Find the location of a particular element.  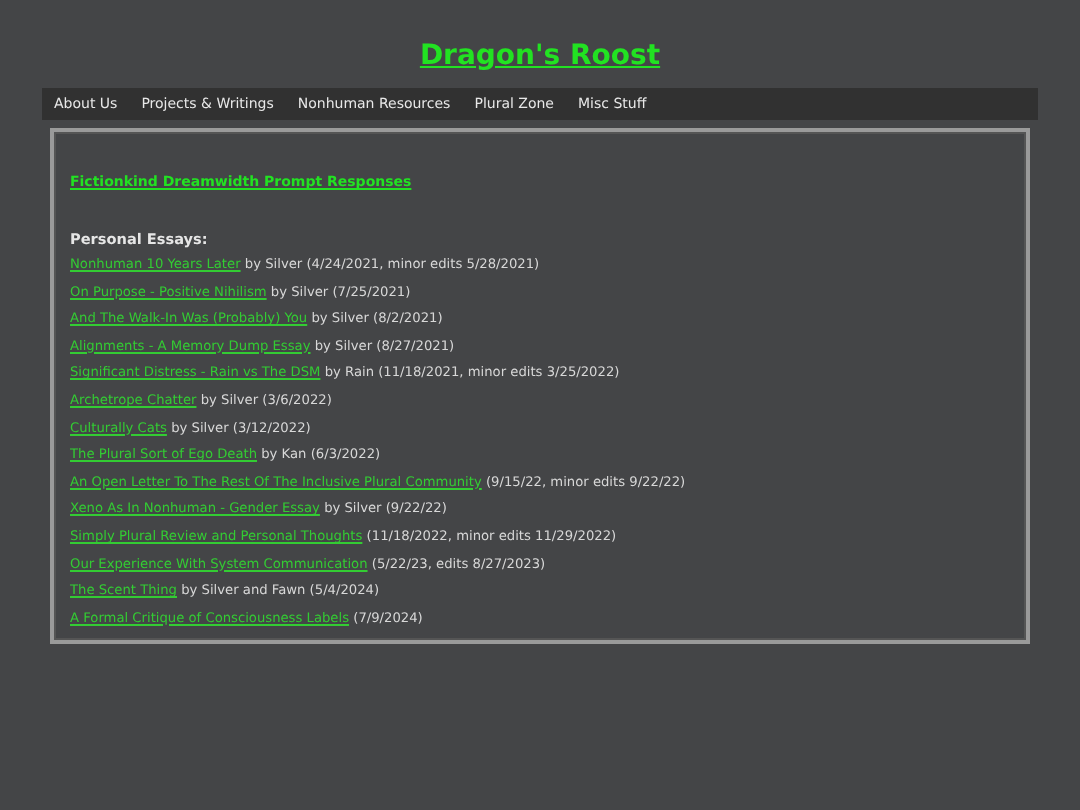

site-title-link: Dragon's Roost is located at coordinates (540, 64).